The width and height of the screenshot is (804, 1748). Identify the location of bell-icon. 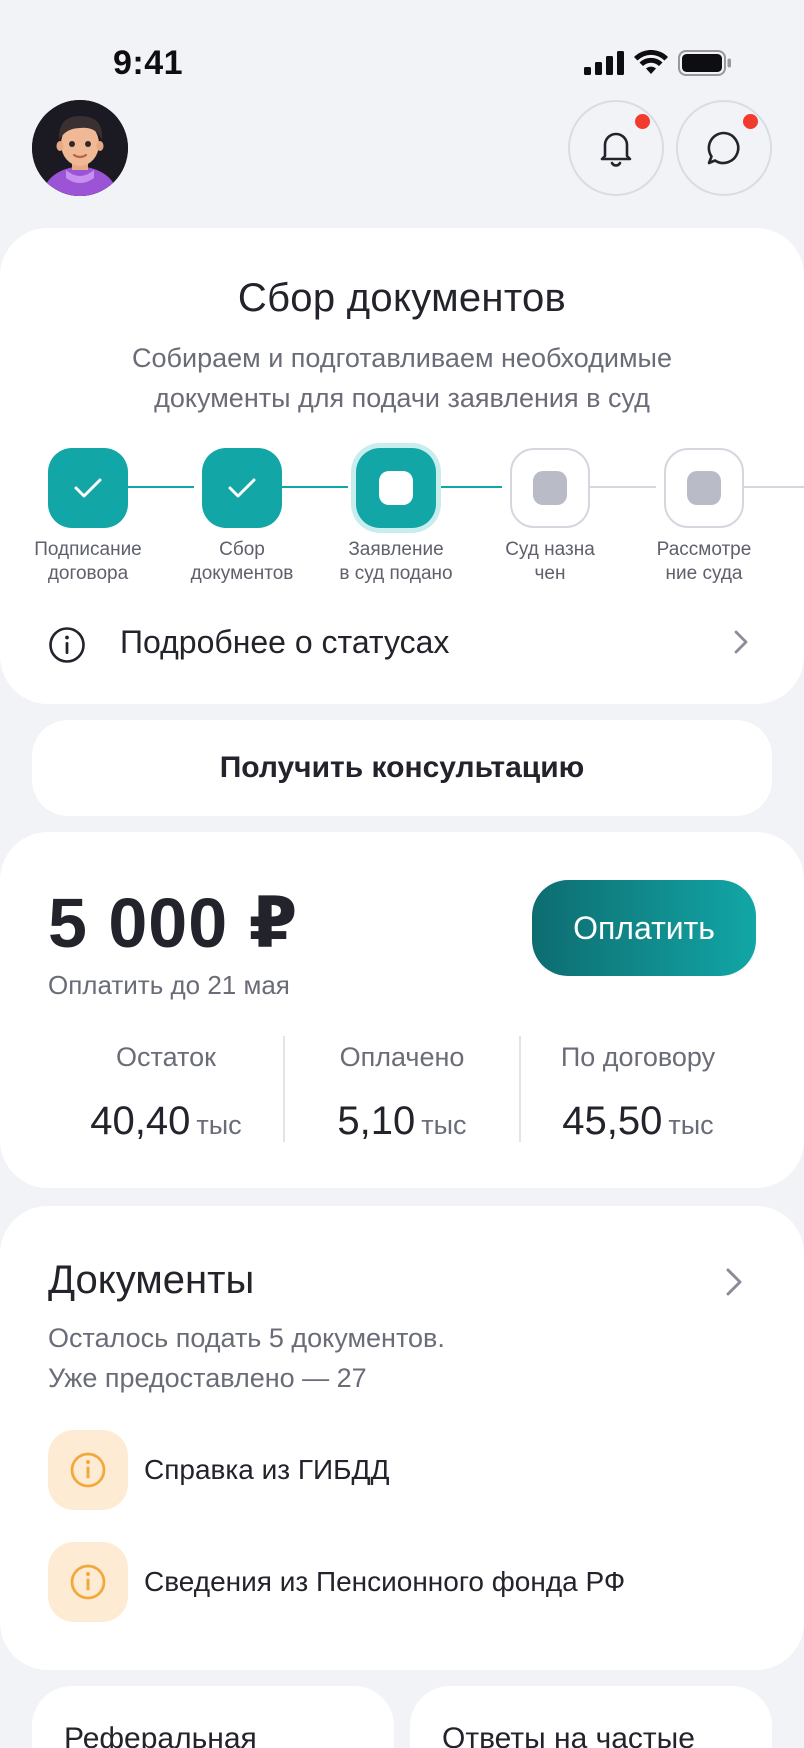
(616, 149).